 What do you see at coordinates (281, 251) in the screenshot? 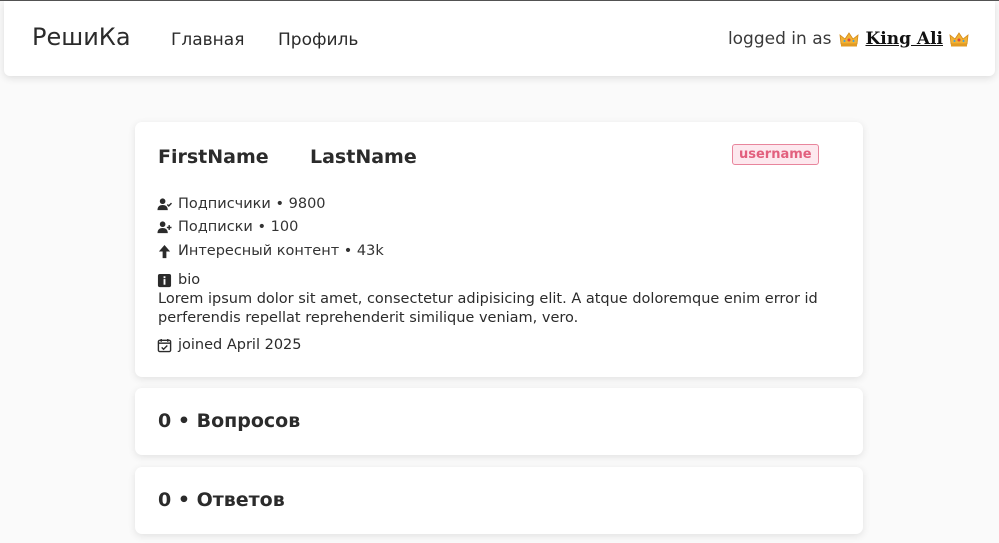
I see `content-text: Интересный контент • 43k` at bounding box center [281, 251].